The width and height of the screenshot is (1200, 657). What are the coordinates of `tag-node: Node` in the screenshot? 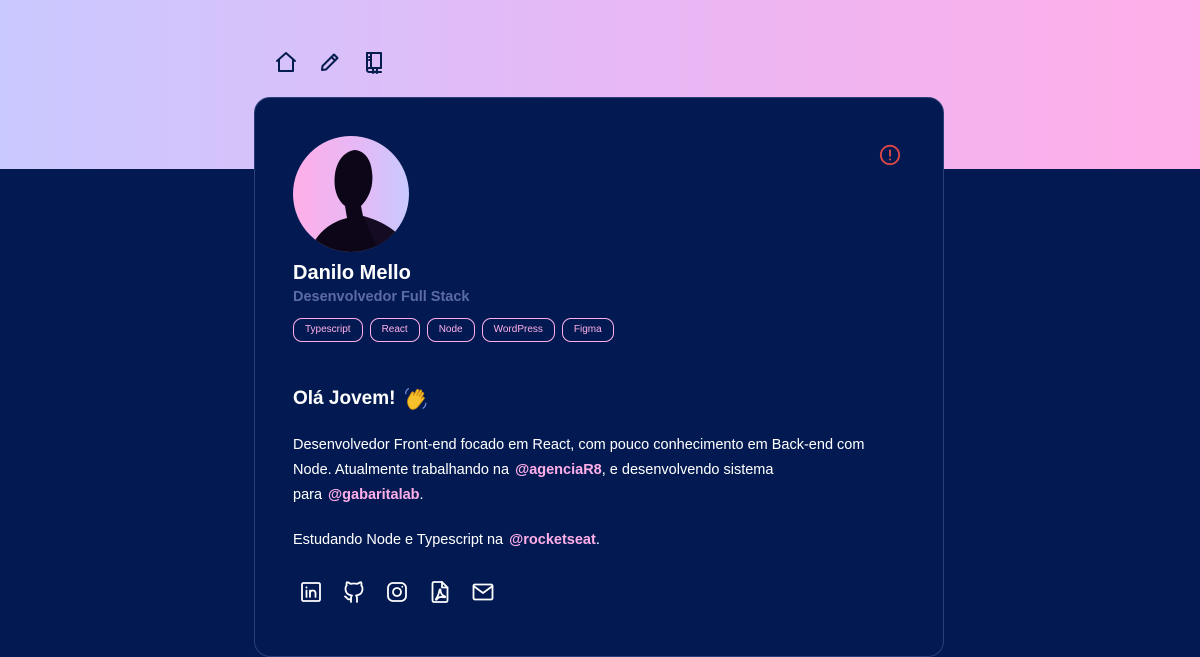 It's located at (450, 330).